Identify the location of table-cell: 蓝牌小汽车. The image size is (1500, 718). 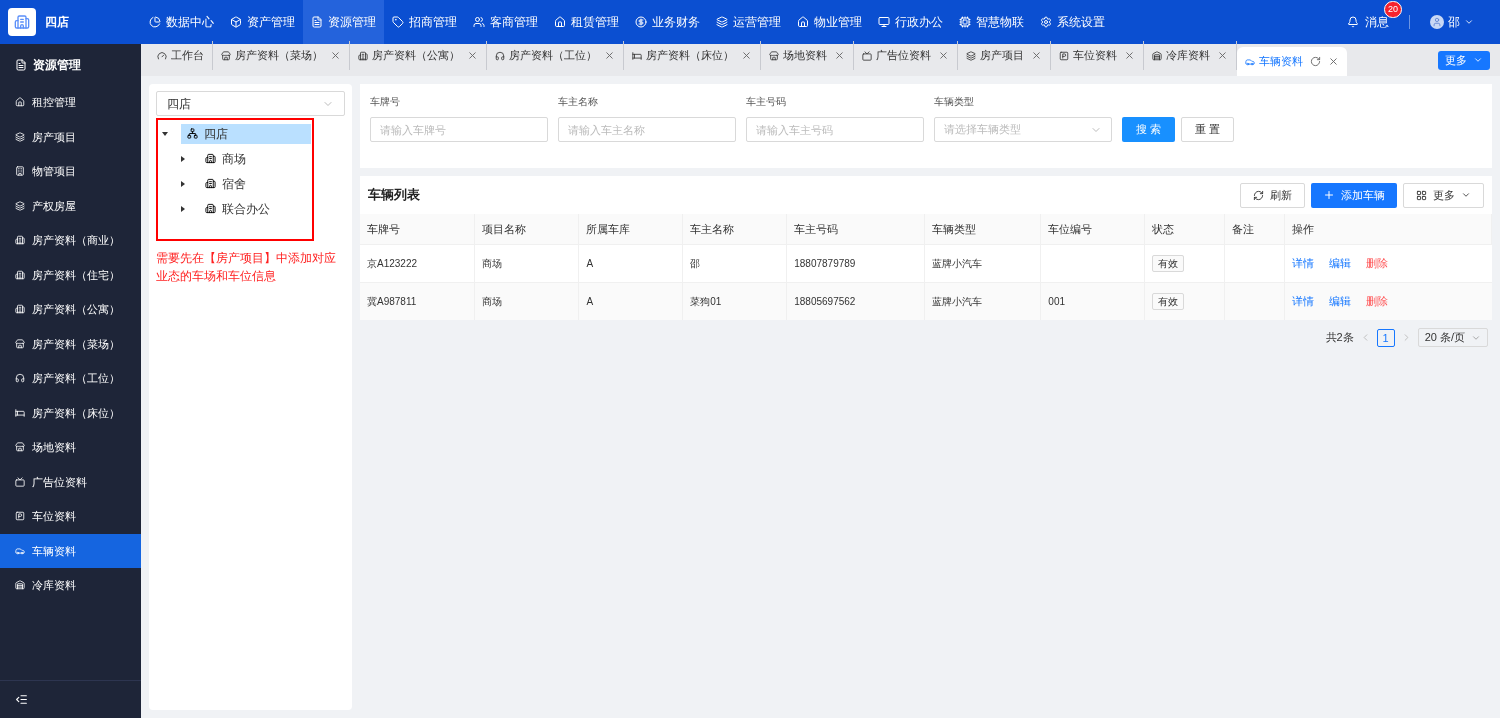
(957, 301).